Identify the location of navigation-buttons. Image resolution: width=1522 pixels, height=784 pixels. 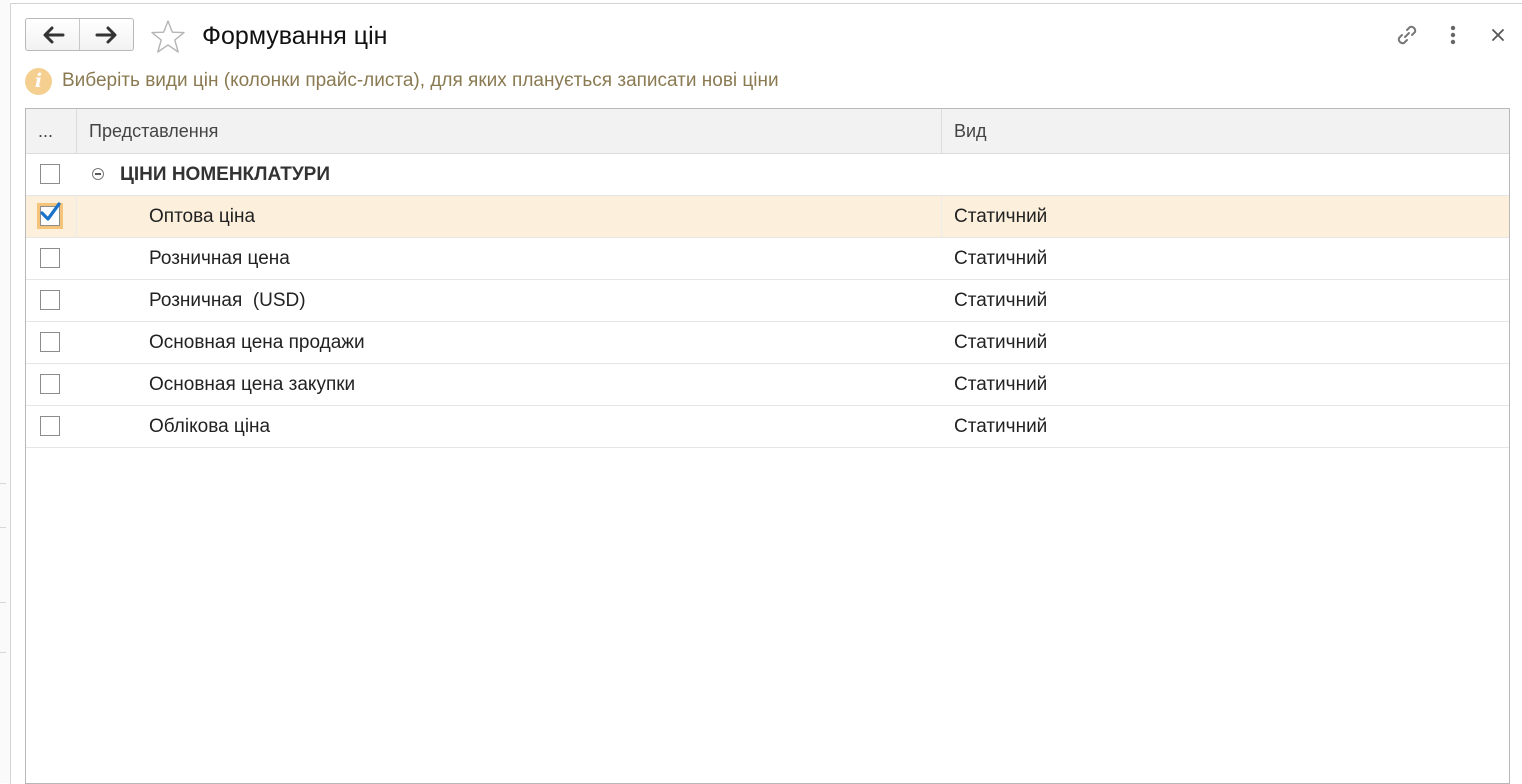
(79, 34).